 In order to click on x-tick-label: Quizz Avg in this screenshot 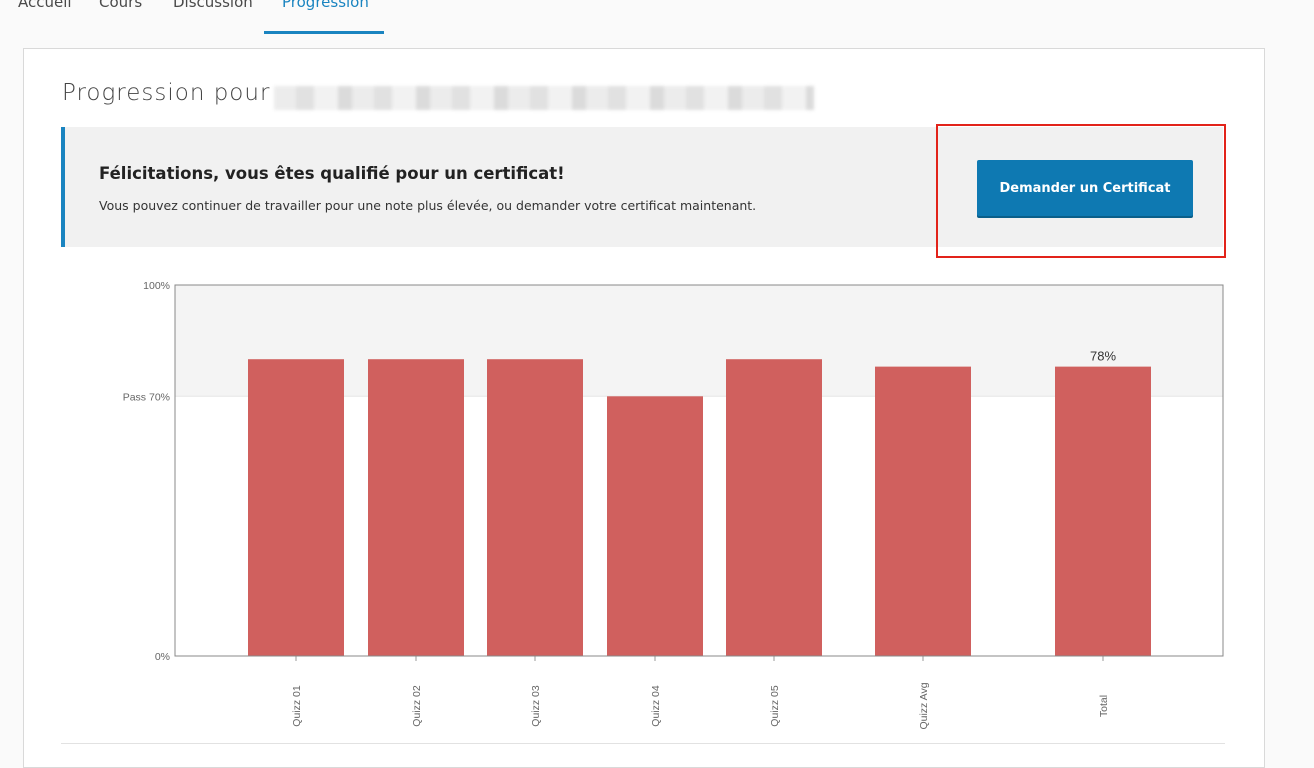, I will do `click(924, 705)`.